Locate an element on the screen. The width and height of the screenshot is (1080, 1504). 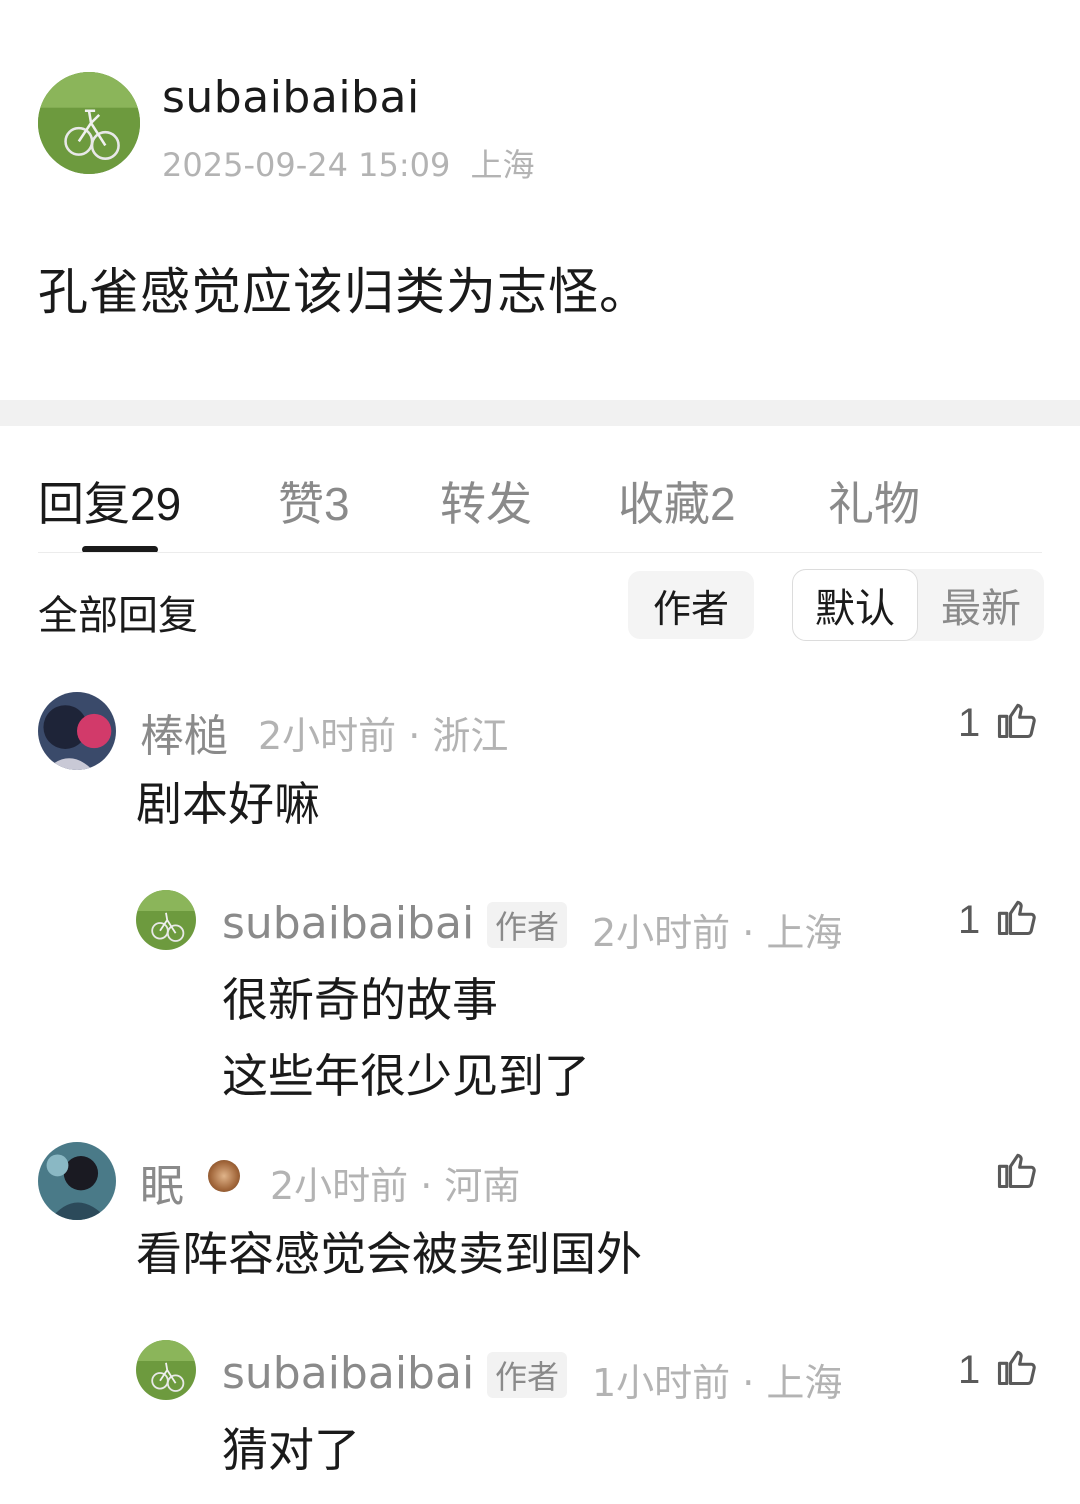
comment-meta: 2小时前 · 浙江 is located at coordinates (383, 736).